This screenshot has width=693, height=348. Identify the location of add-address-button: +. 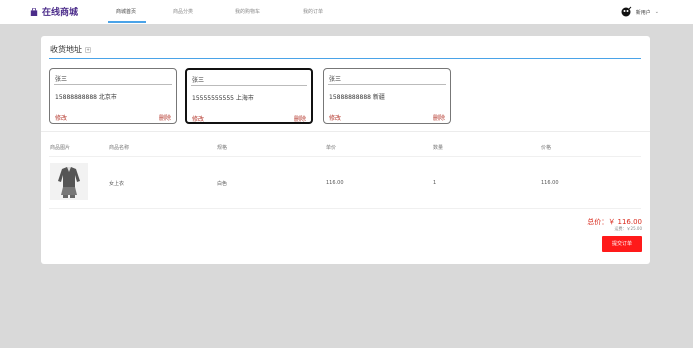
(88, 49).